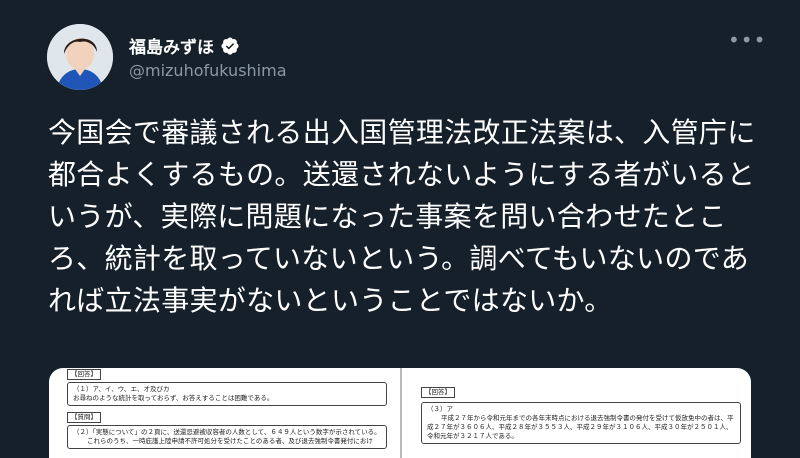 The image size is (800, 458). What do you see at coordinates (230, 45) in the screenshot?
I see `verified-badge-icon` at bounding box center [230, 45].